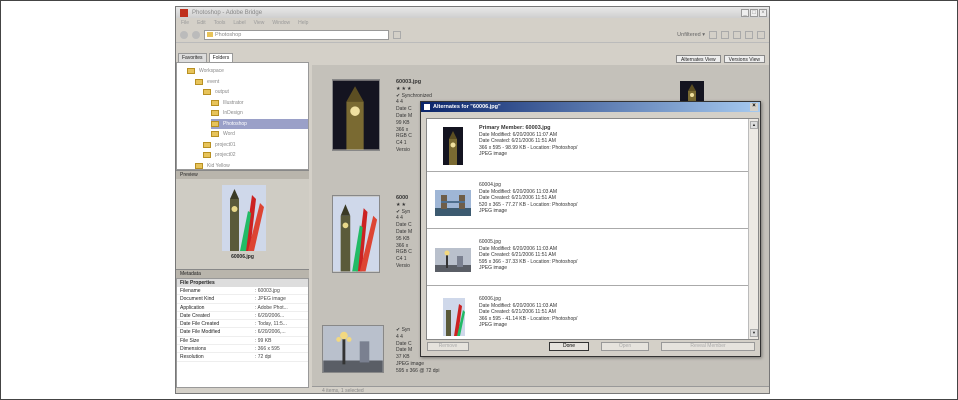 The width and height of the screenshot is (958, 400). I want to click on preview-panel: 60006.jpg, so click(242, 224).